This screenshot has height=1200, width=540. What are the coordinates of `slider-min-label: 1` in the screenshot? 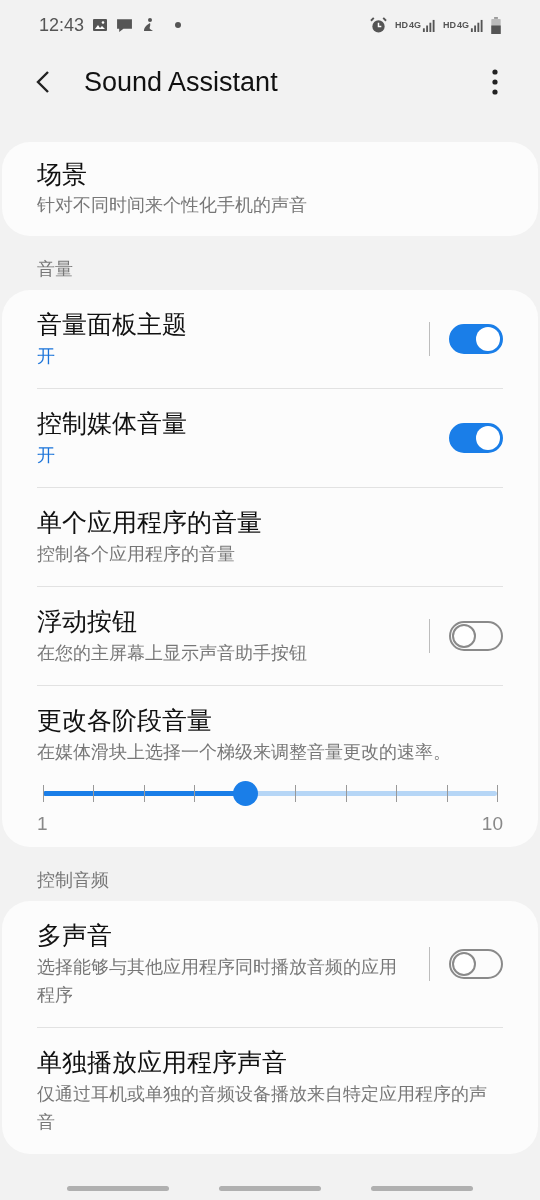 It's located at (42, 824).